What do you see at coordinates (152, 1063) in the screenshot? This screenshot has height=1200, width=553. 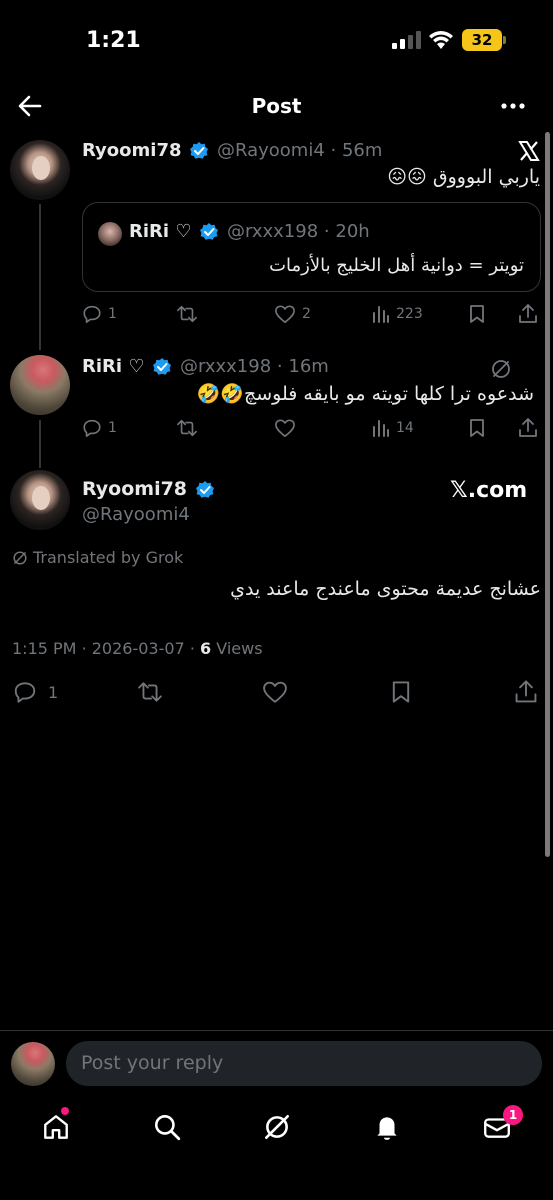 I see `reply-placeholder: Post your reply` at bounding box center [152, 1063].